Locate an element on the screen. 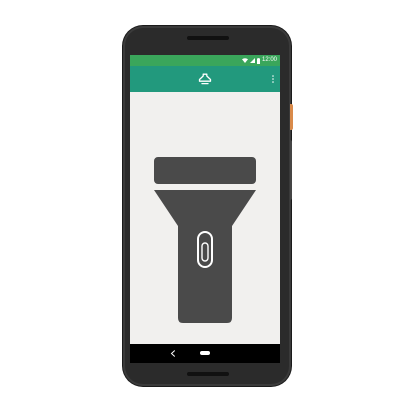 This screenshot has height=417, width=417. overflow-menu-button is located at coordinates (273, 79).